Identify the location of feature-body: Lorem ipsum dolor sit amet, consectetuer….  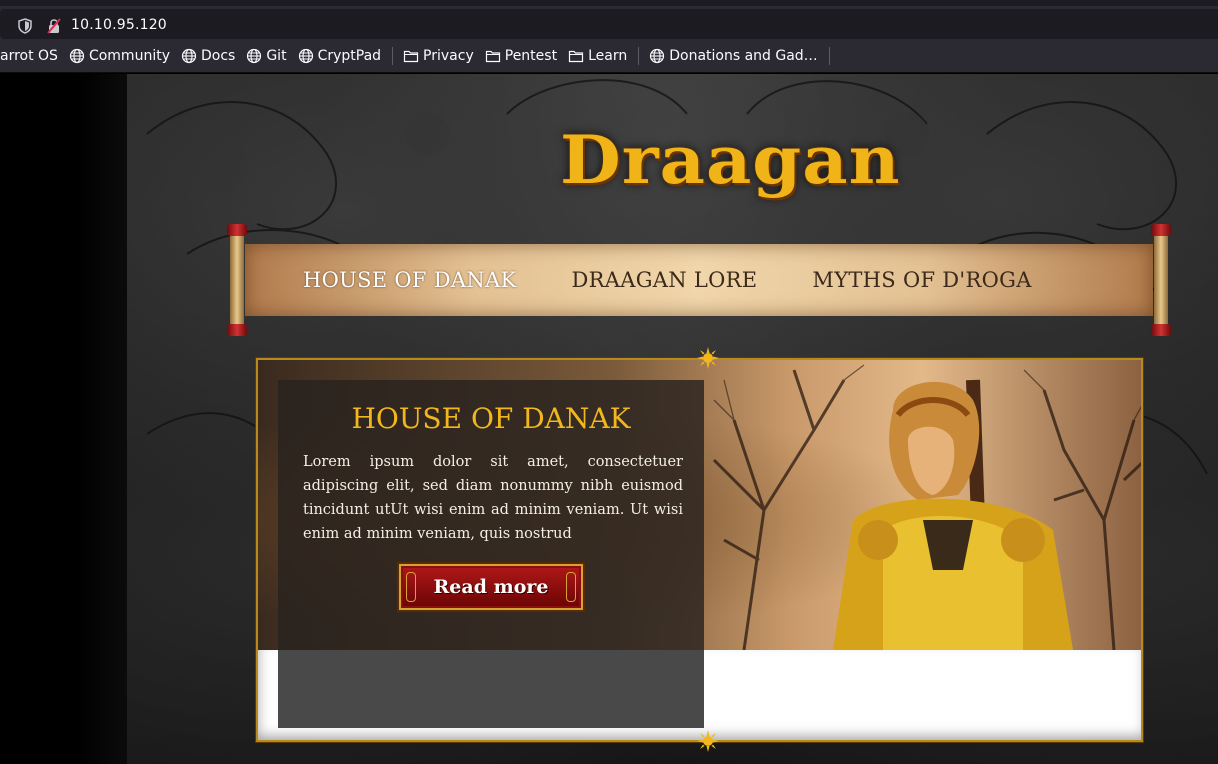
(493, 498).